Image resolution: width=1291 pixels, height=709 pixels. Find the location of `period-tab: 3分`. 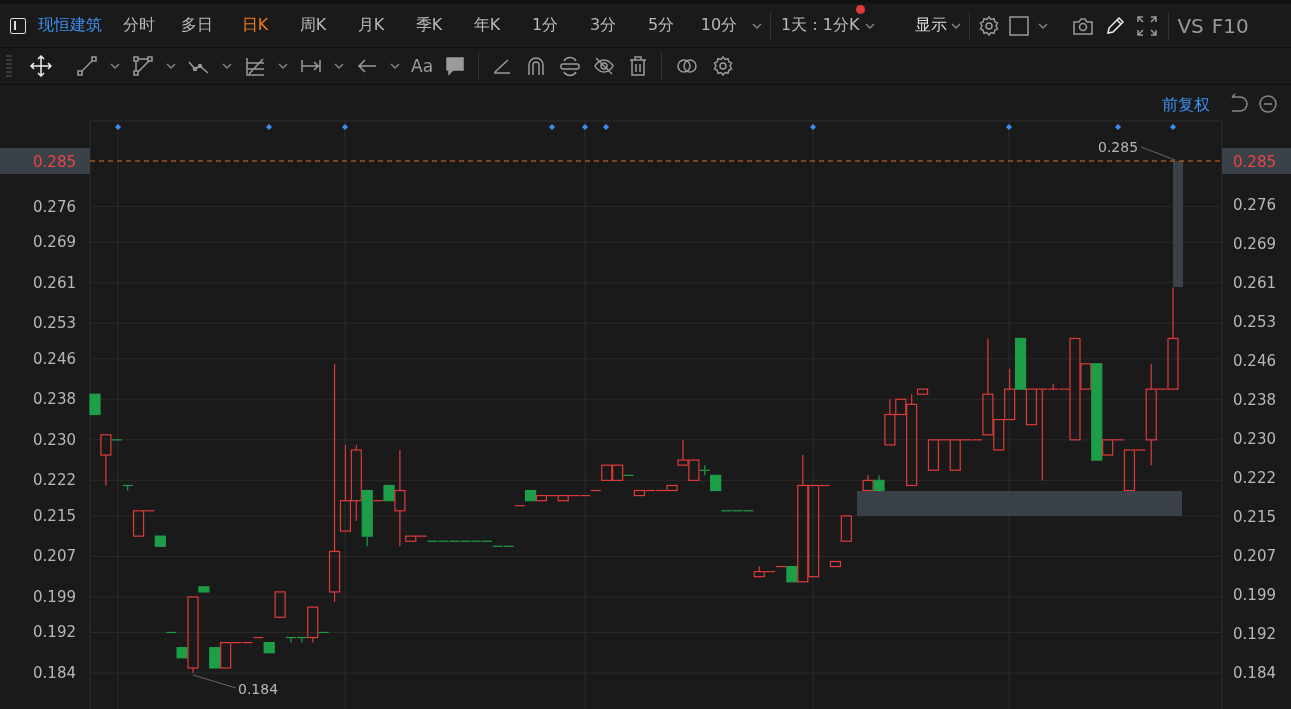

period-tab: 3分 is located at coordinates (603, 25).